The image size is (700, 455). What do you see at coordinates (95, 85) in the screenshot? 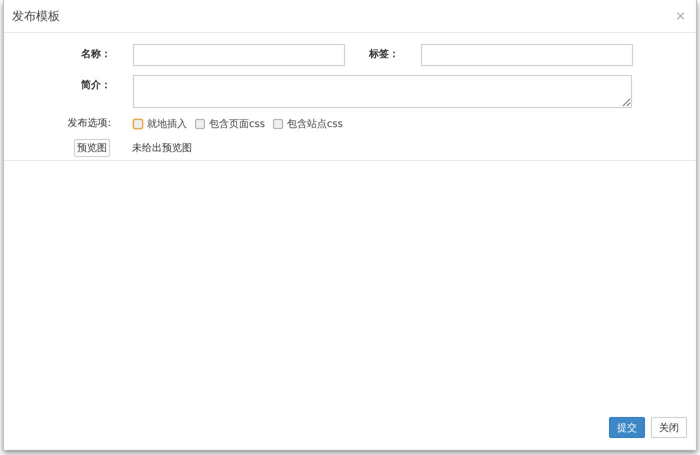
I see `field-label: 简介：` at bounding box center [95, 85].